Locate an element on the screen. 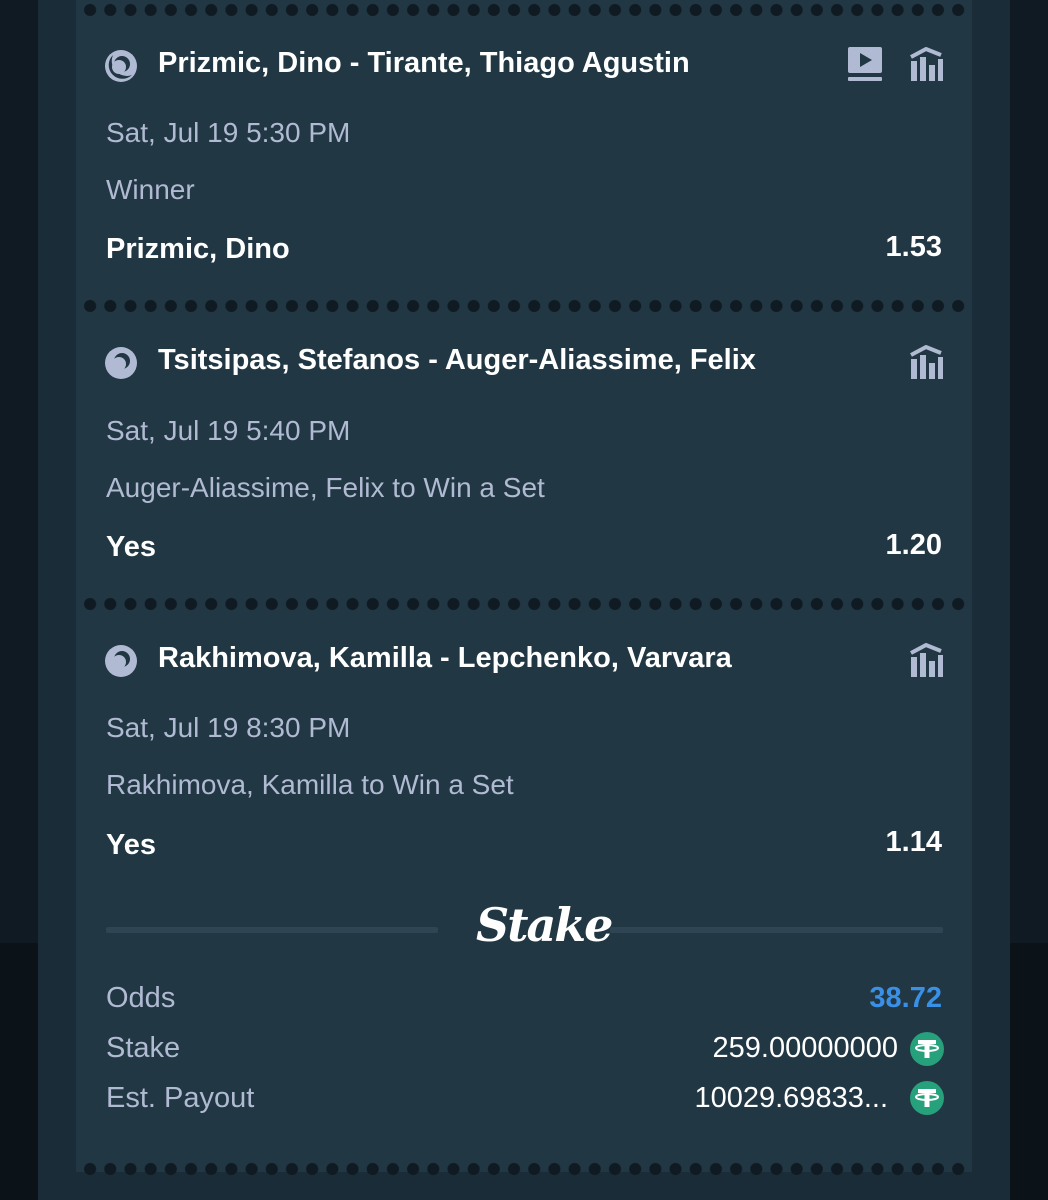 Image resolution: width=1048 pixels, height=1200 pixels. selection-odds: 1.20 is located at coordinates (913, 545).